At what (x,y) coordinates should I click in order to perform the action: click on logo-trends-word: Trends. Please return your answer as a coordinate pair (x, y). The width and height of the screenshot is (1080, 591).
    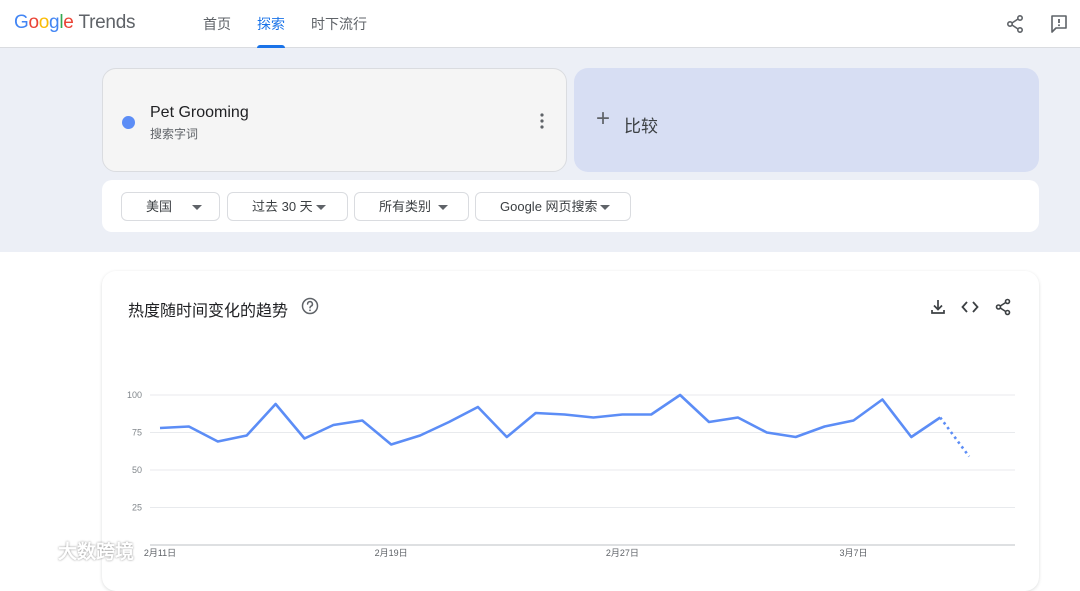
    Looking at the image, I should click on (107, 22).